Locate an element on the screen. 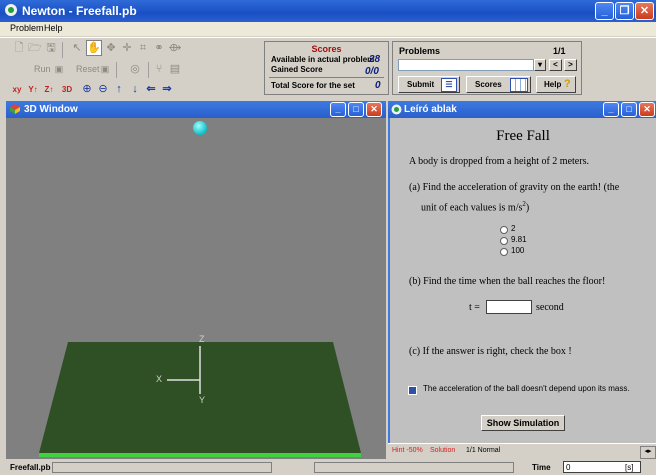 The image size is (656, 475). 3d-window-titlebar: 3D Window _ □ ✕ is located at coordinates (196, 109).